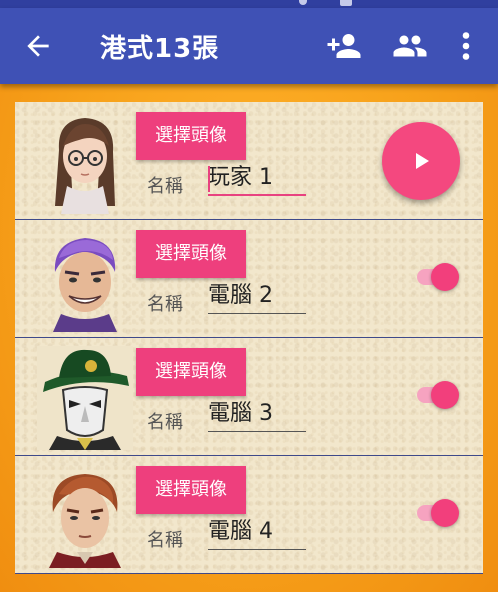 This screenshot has width=498, height=592. I want to click on name-value: 電腦 4, so click(240, 531).